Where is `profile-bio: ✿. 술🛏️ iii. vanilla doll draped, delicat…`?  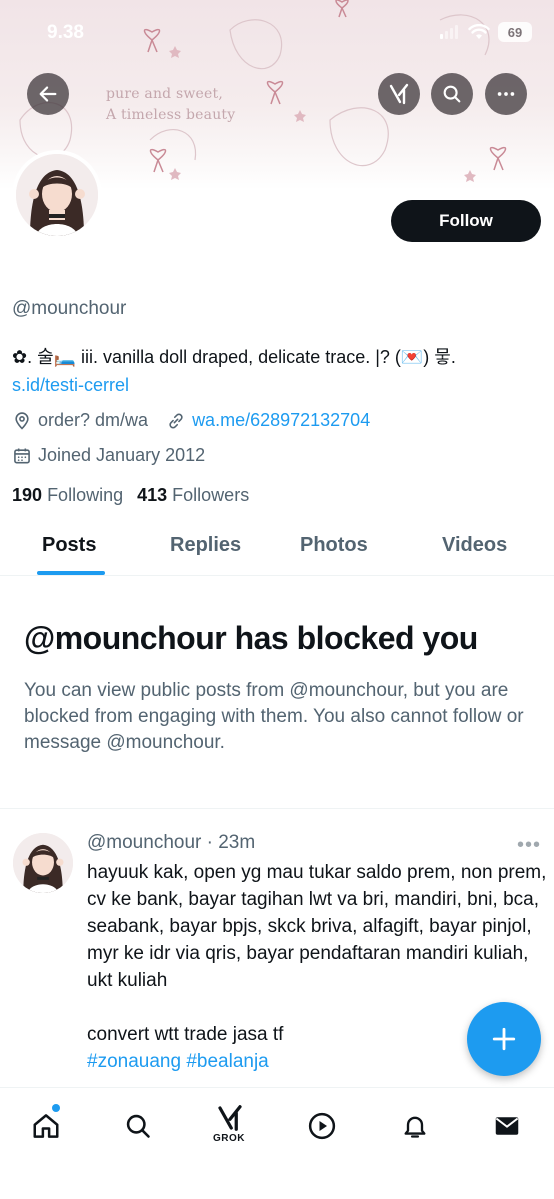
profile-bio: ✿. 술🛏️ iii. vanilla doll draped, delicat… is located at coordinates (279, 371).